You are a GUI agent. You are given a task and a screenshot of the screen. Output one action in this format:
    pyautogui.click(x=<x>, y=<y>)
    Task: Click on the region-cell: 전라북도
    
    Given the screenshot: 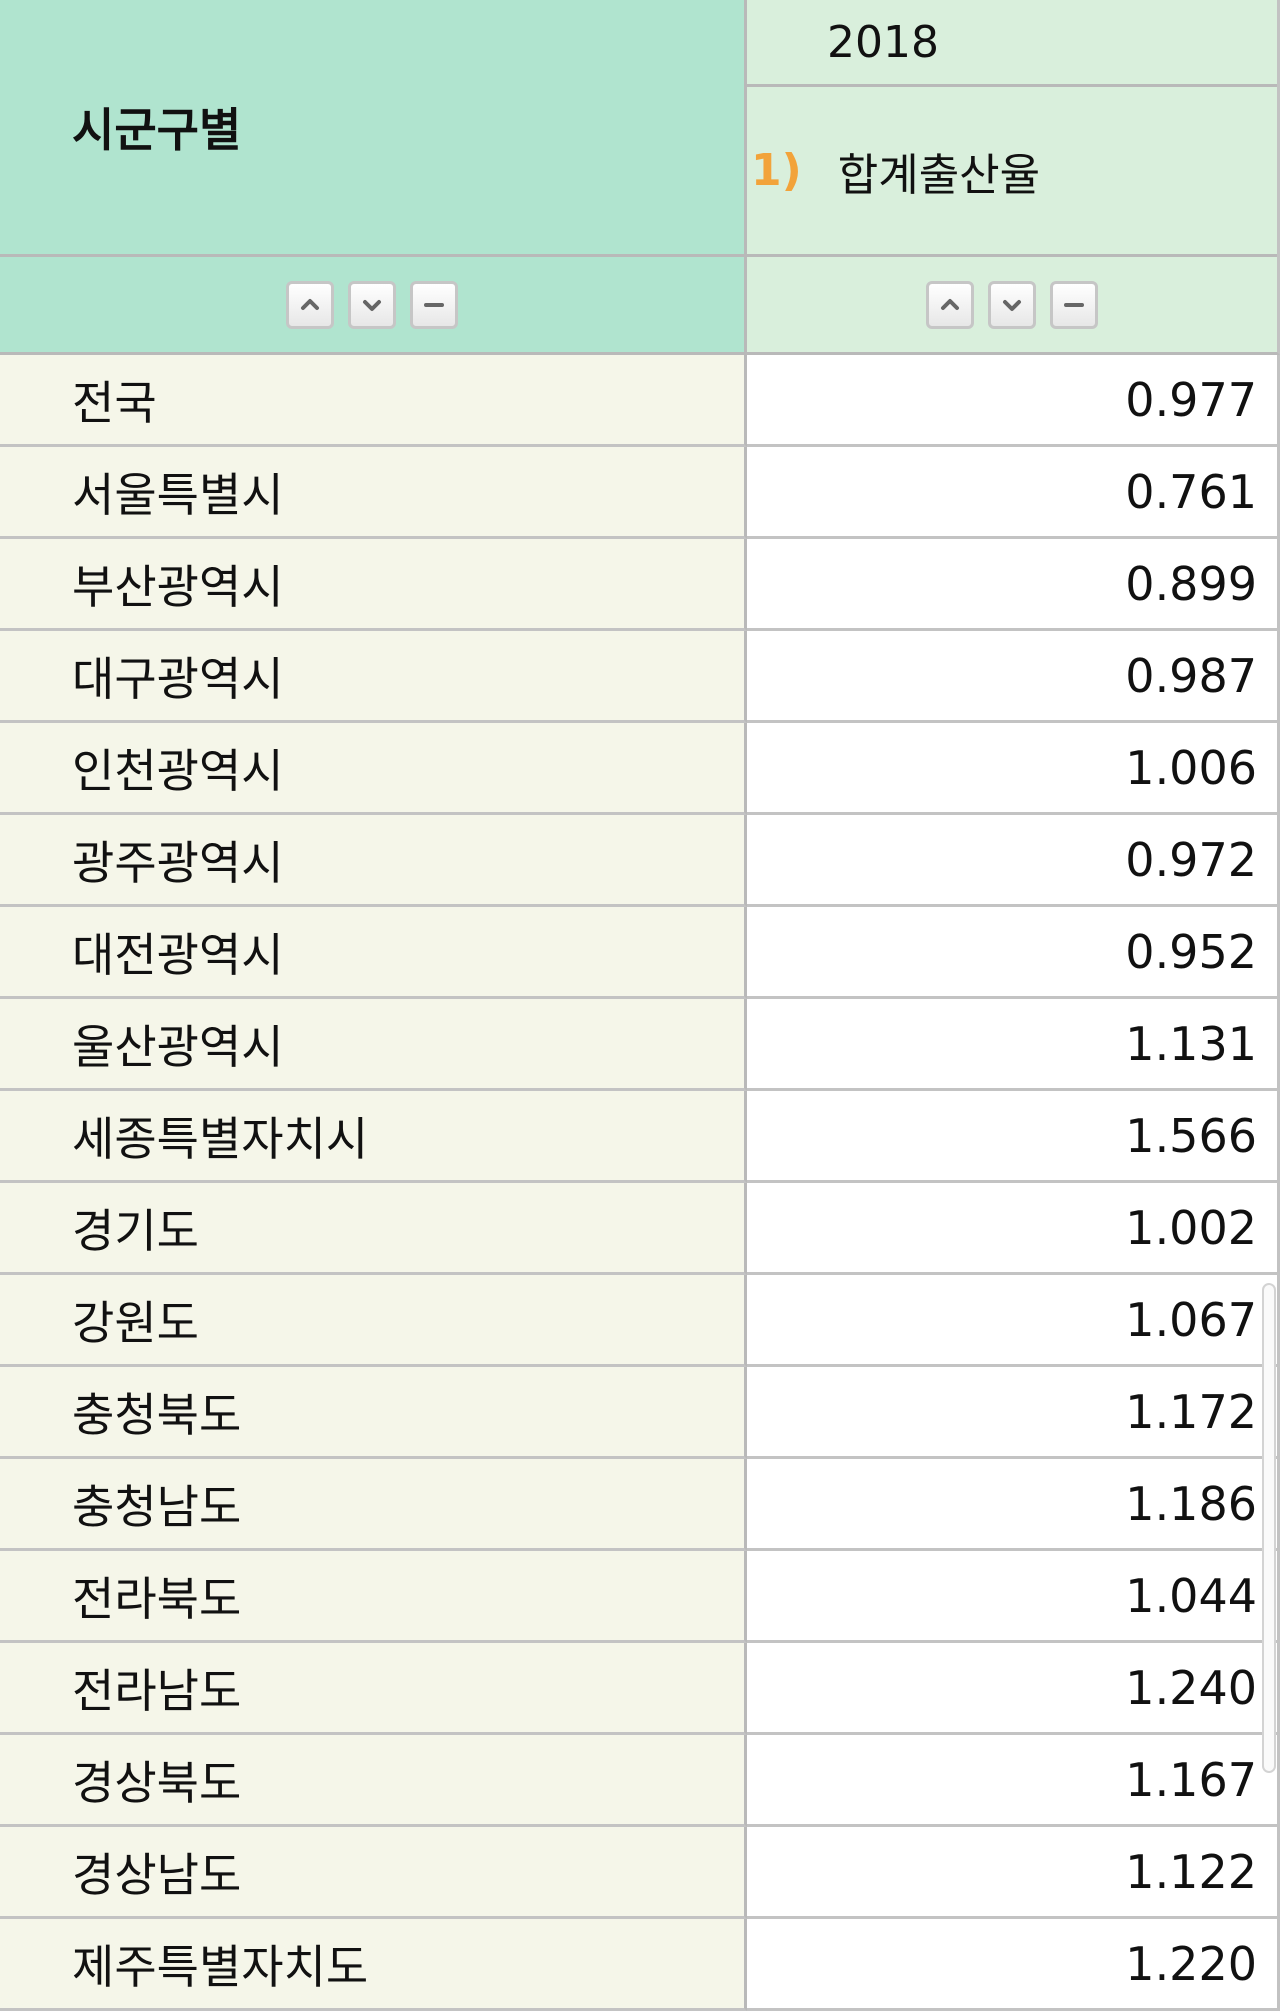 What is the action you would take?
    pyautogui.click(x=373, y=1597)
    